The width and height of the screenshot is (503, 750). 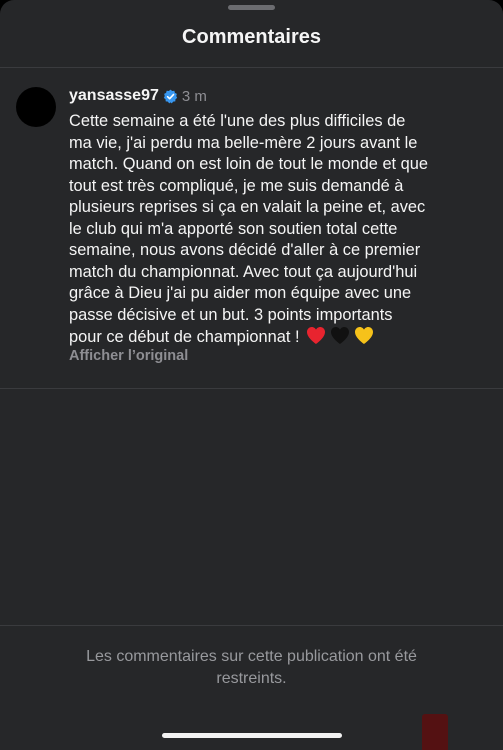 What do you see at coordinates (251, 37) in the screenshot?
I see `sheet-title: Commentaires` at bounding box center [251, 37].